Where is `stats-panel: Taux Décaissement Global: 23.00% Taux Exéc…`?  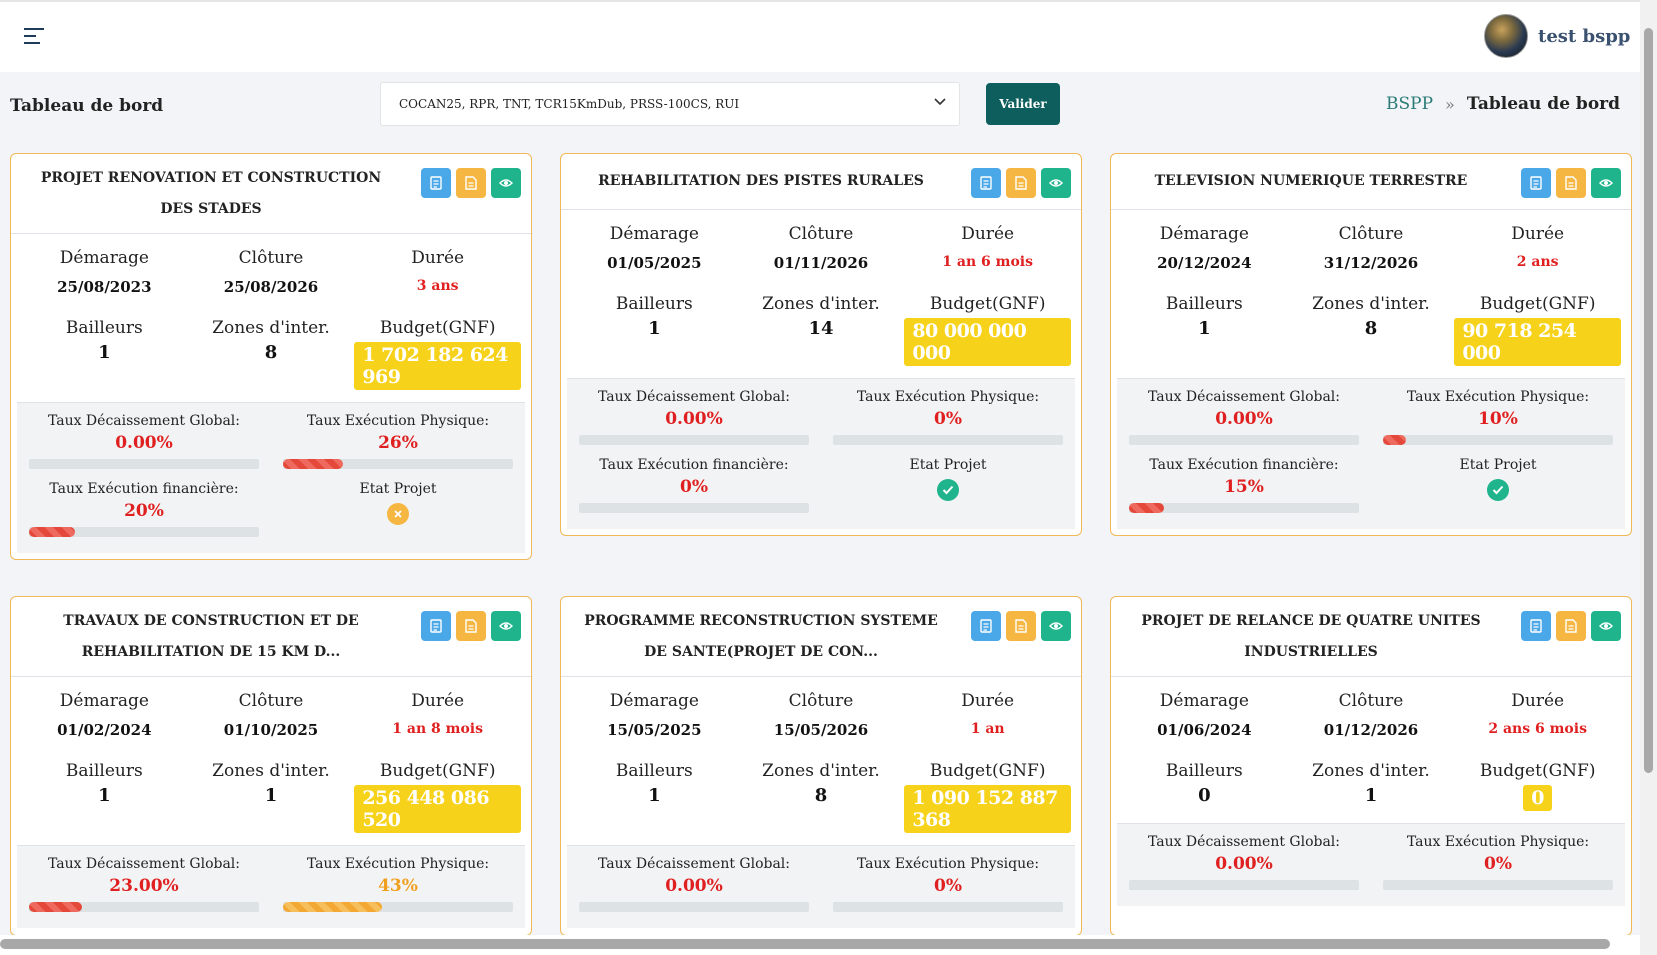 stats-panel: Taux Décaissement Global: 23.00% Taux Exéc… is located at coordinates (271, 886).